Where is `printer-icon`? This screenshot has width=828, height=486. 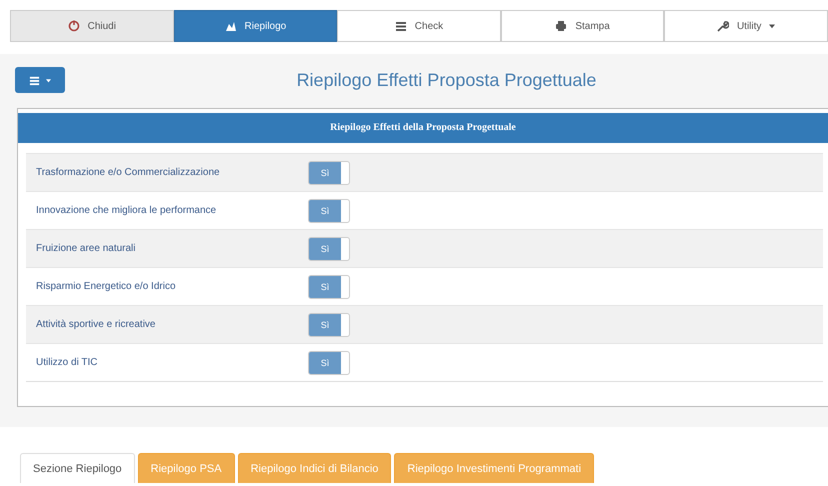 printer-icon is located at coordinates (561, 26).